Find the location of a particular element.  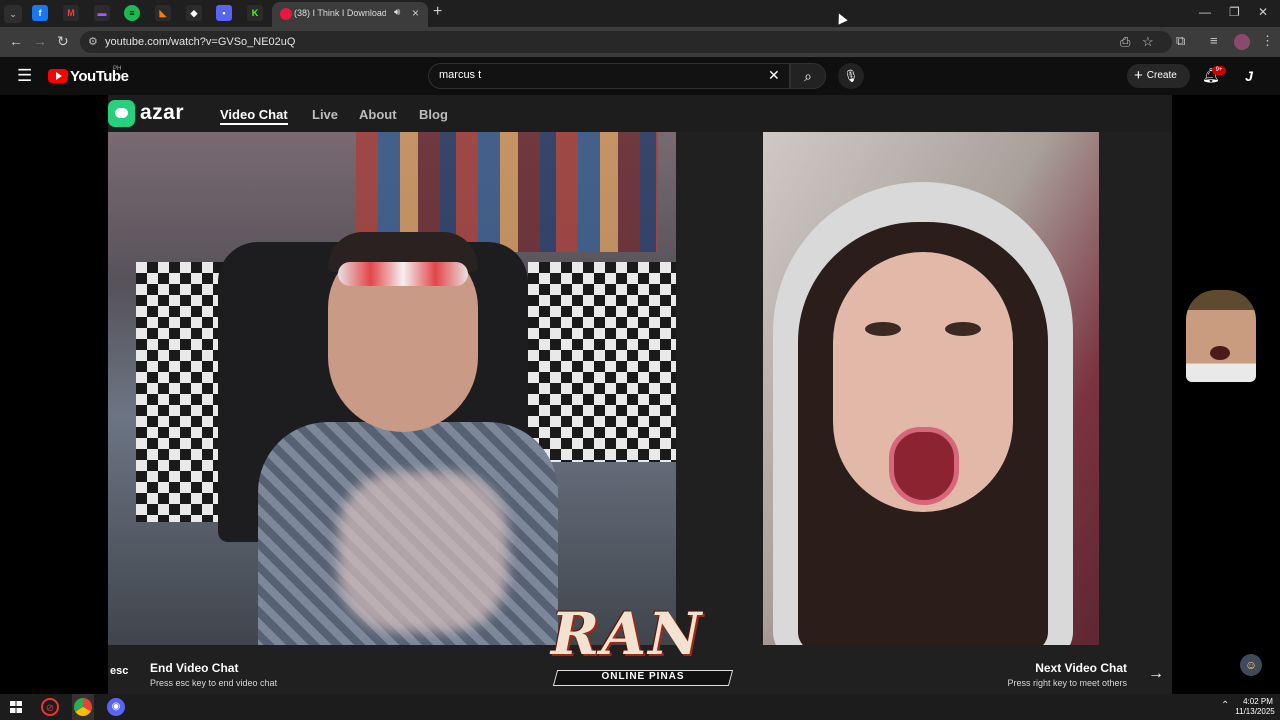

notification-badge: 9+ is located at coordinates (1219, 70).